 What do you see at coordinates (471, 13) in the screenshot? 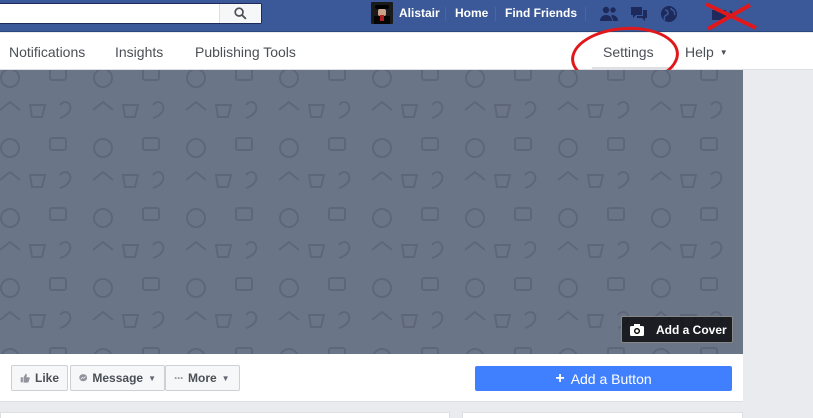
I see `home-link: Home` at bounding box center [471, 13].